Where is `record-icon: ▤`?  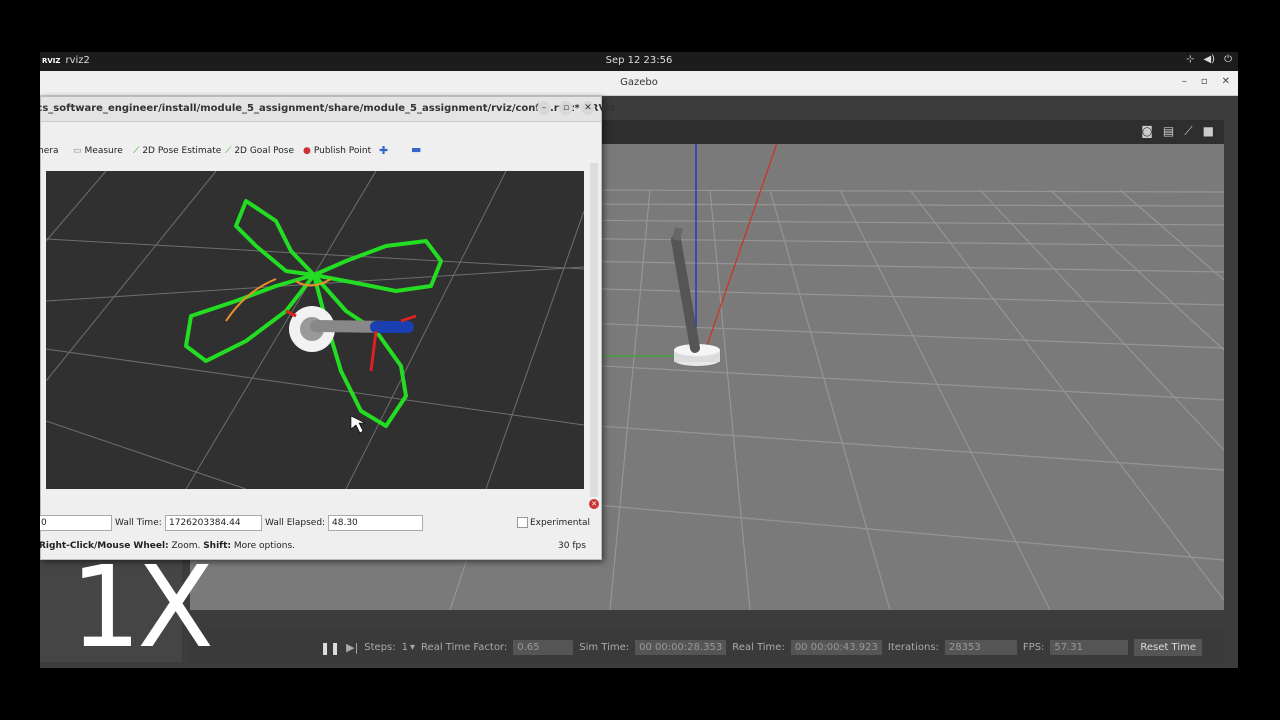 record-icon: ▤ is located at coordinates (1168, 131).